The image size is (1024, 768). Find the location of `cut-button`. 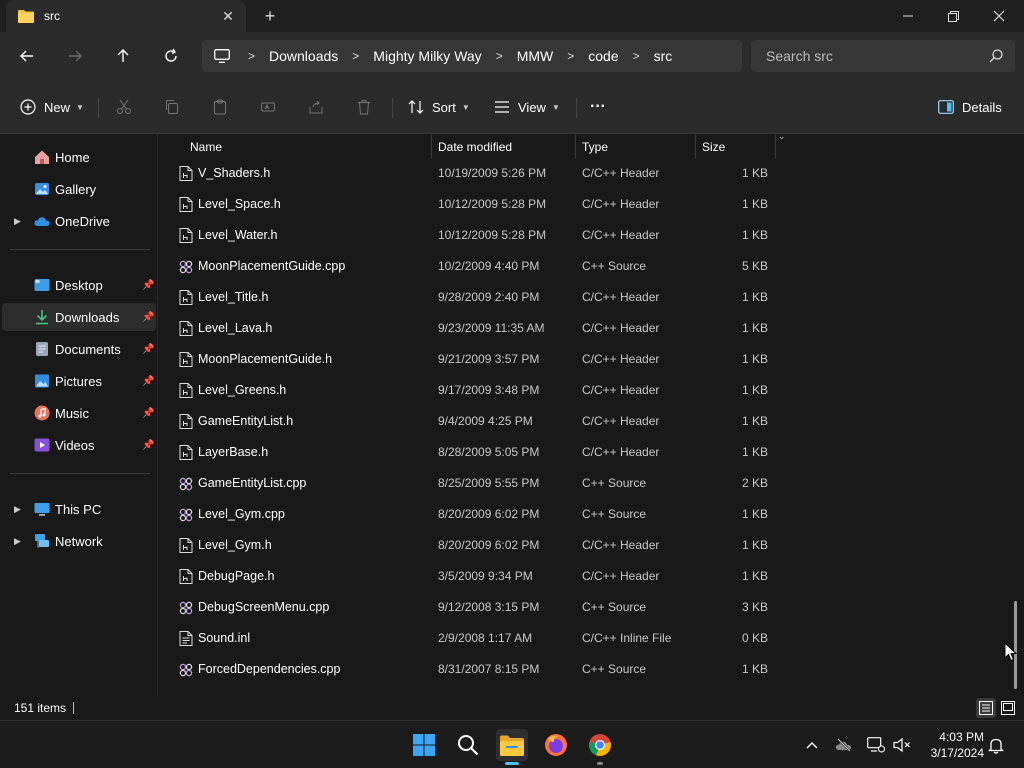

cut-button is located at coordinates (124, 107).